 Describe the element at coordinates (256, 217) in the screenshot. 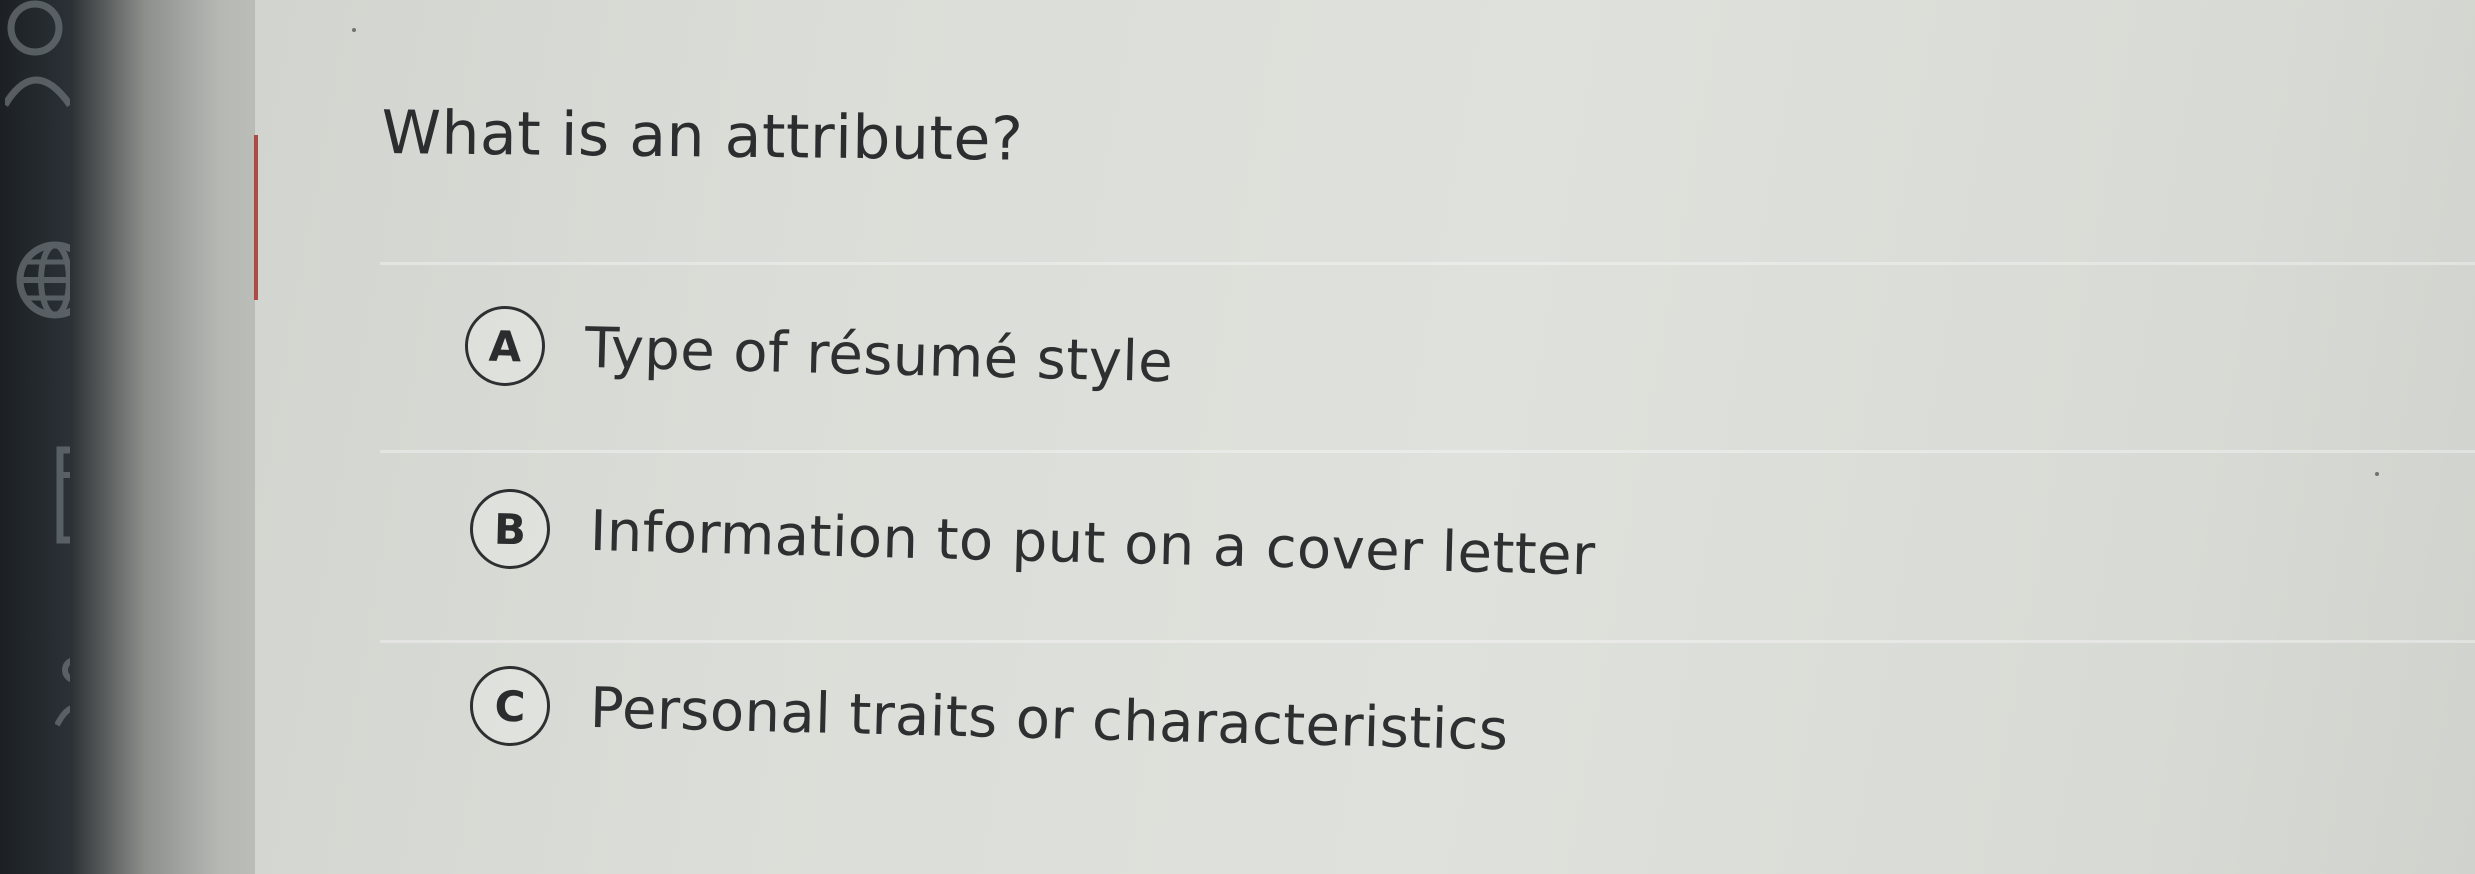

I see `active-indicator` at that location.